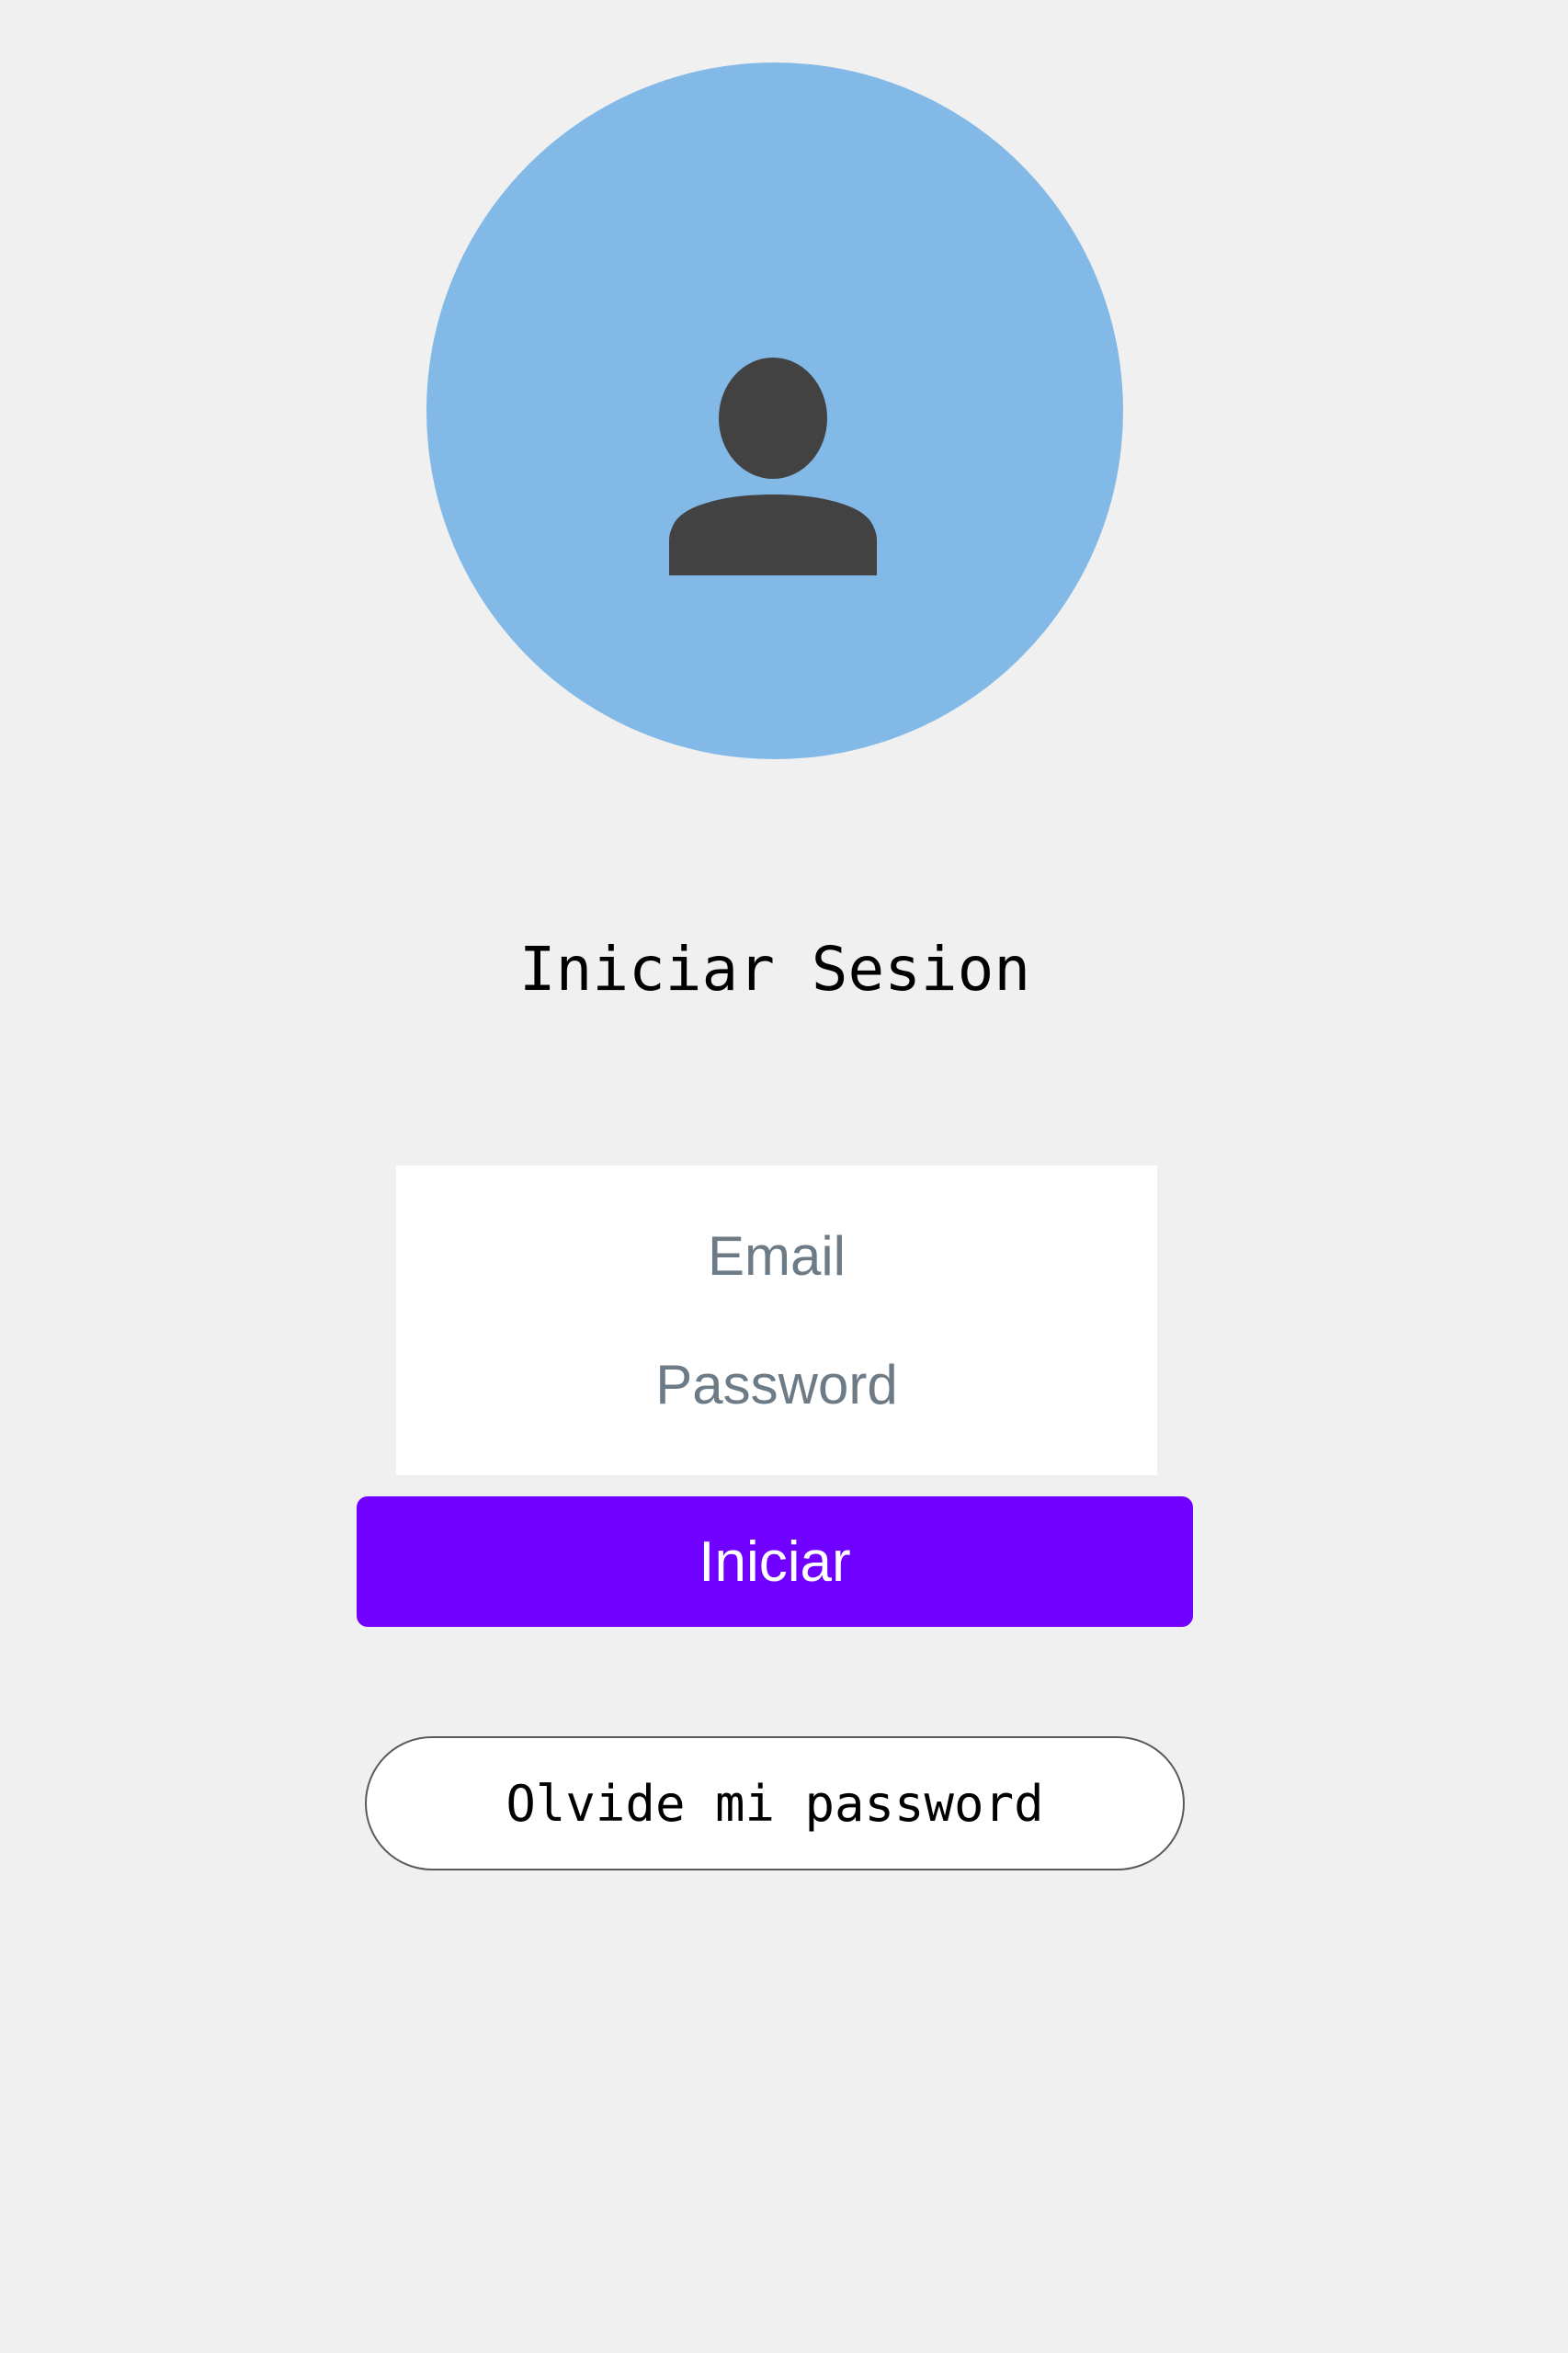 The image size is (1568, 2353). I want to click on login-button: Iniciar, so click(775, 1561).